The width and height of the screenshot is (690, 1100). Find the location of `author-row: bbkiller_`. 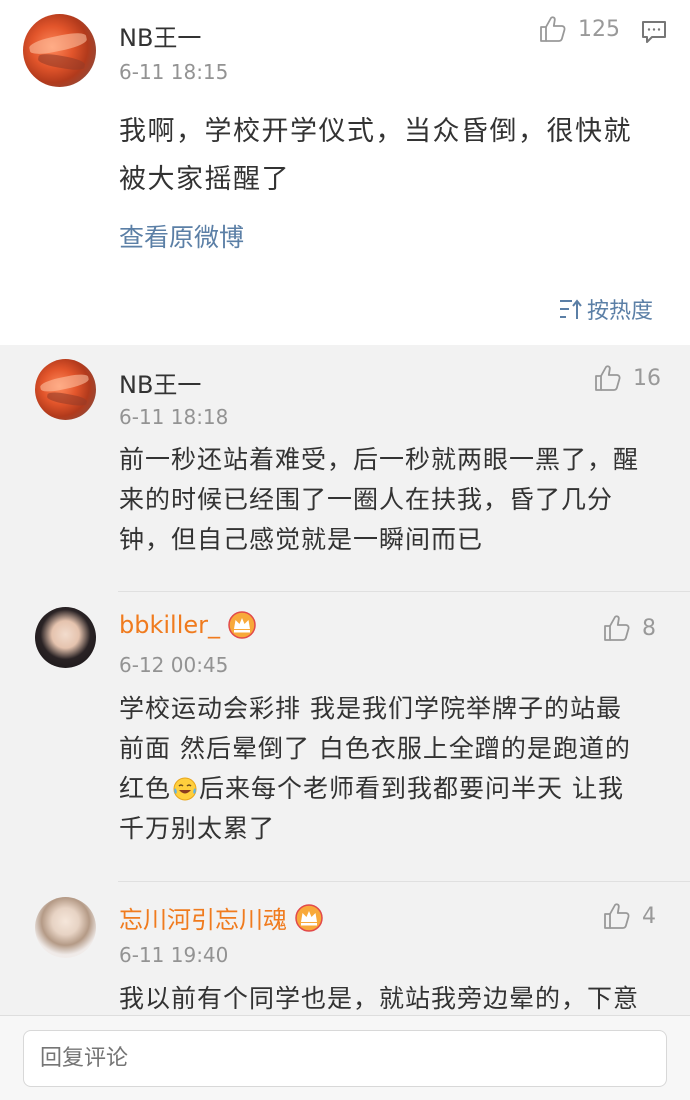

author-row: bbkiller_ is located at coordinates (187, 625).